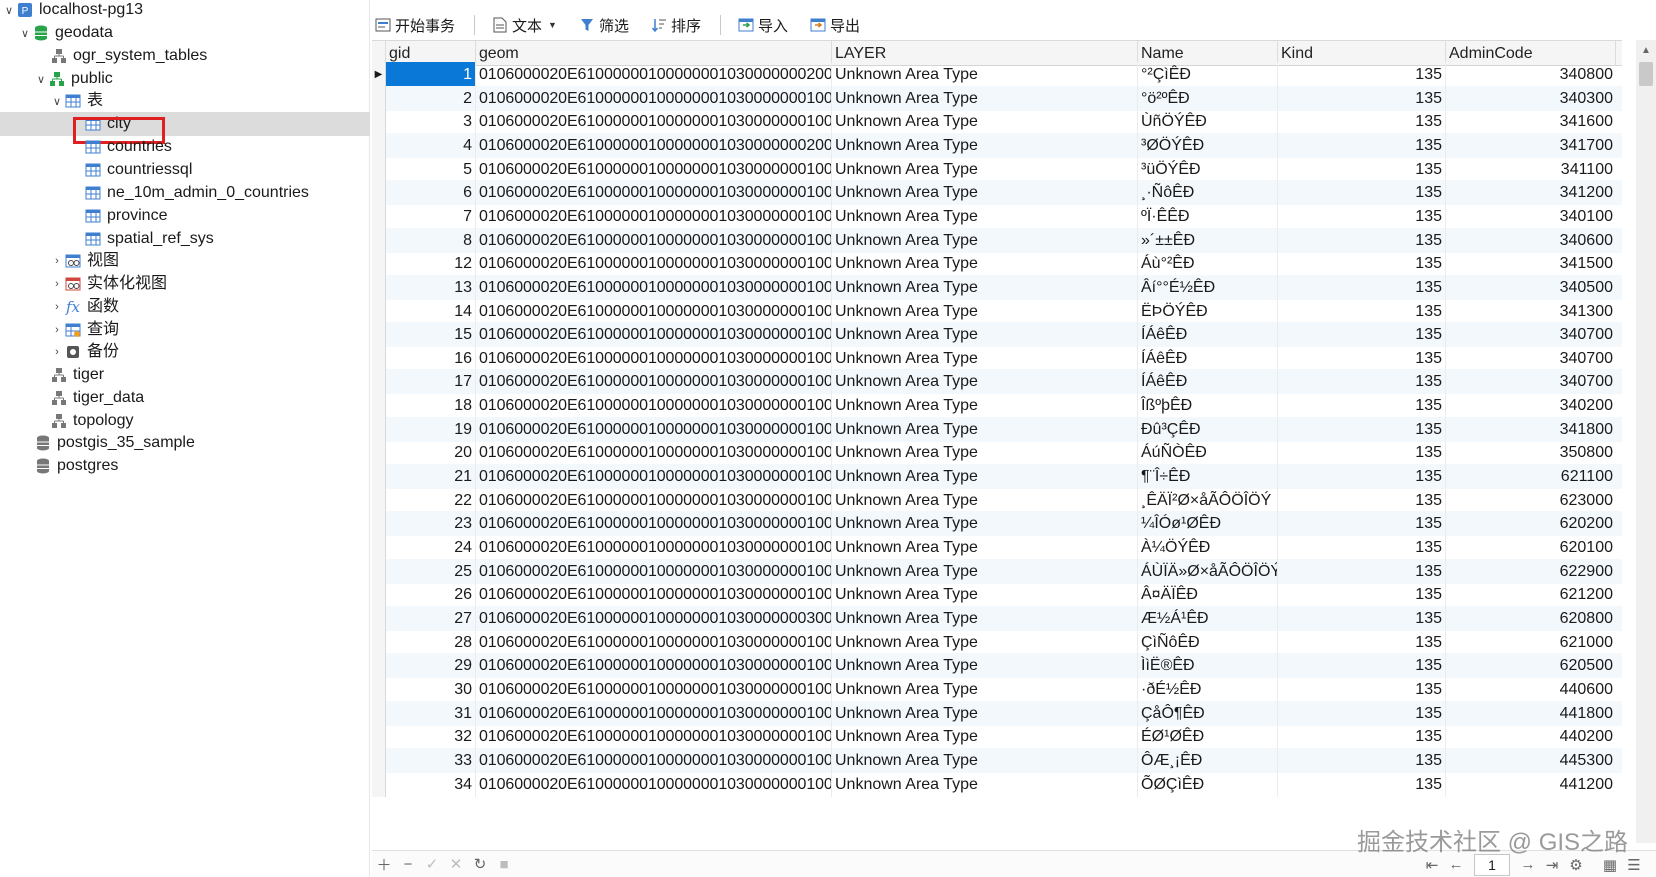 Image resolution: width=1656 pixels, height=877 pixels. I want to click on filter-button: 筛选, so click(604, 25).